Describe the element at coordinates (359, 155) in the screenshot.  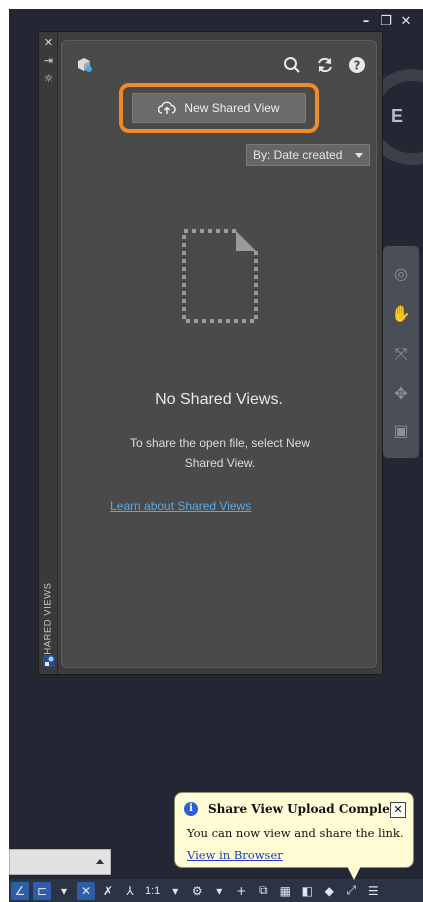
I see `chevron-down-icon` at that location.